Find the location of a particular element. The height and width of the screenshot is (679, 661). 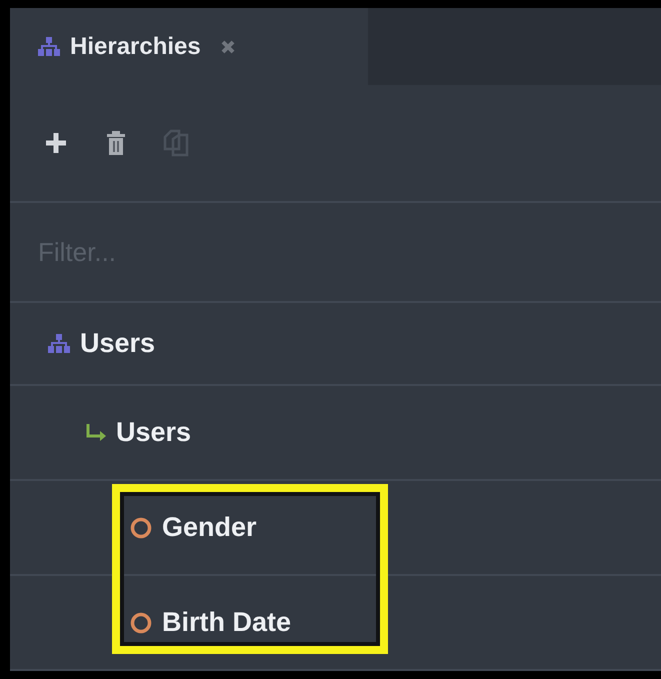

trash-icon is located at coordinates (116, 143).